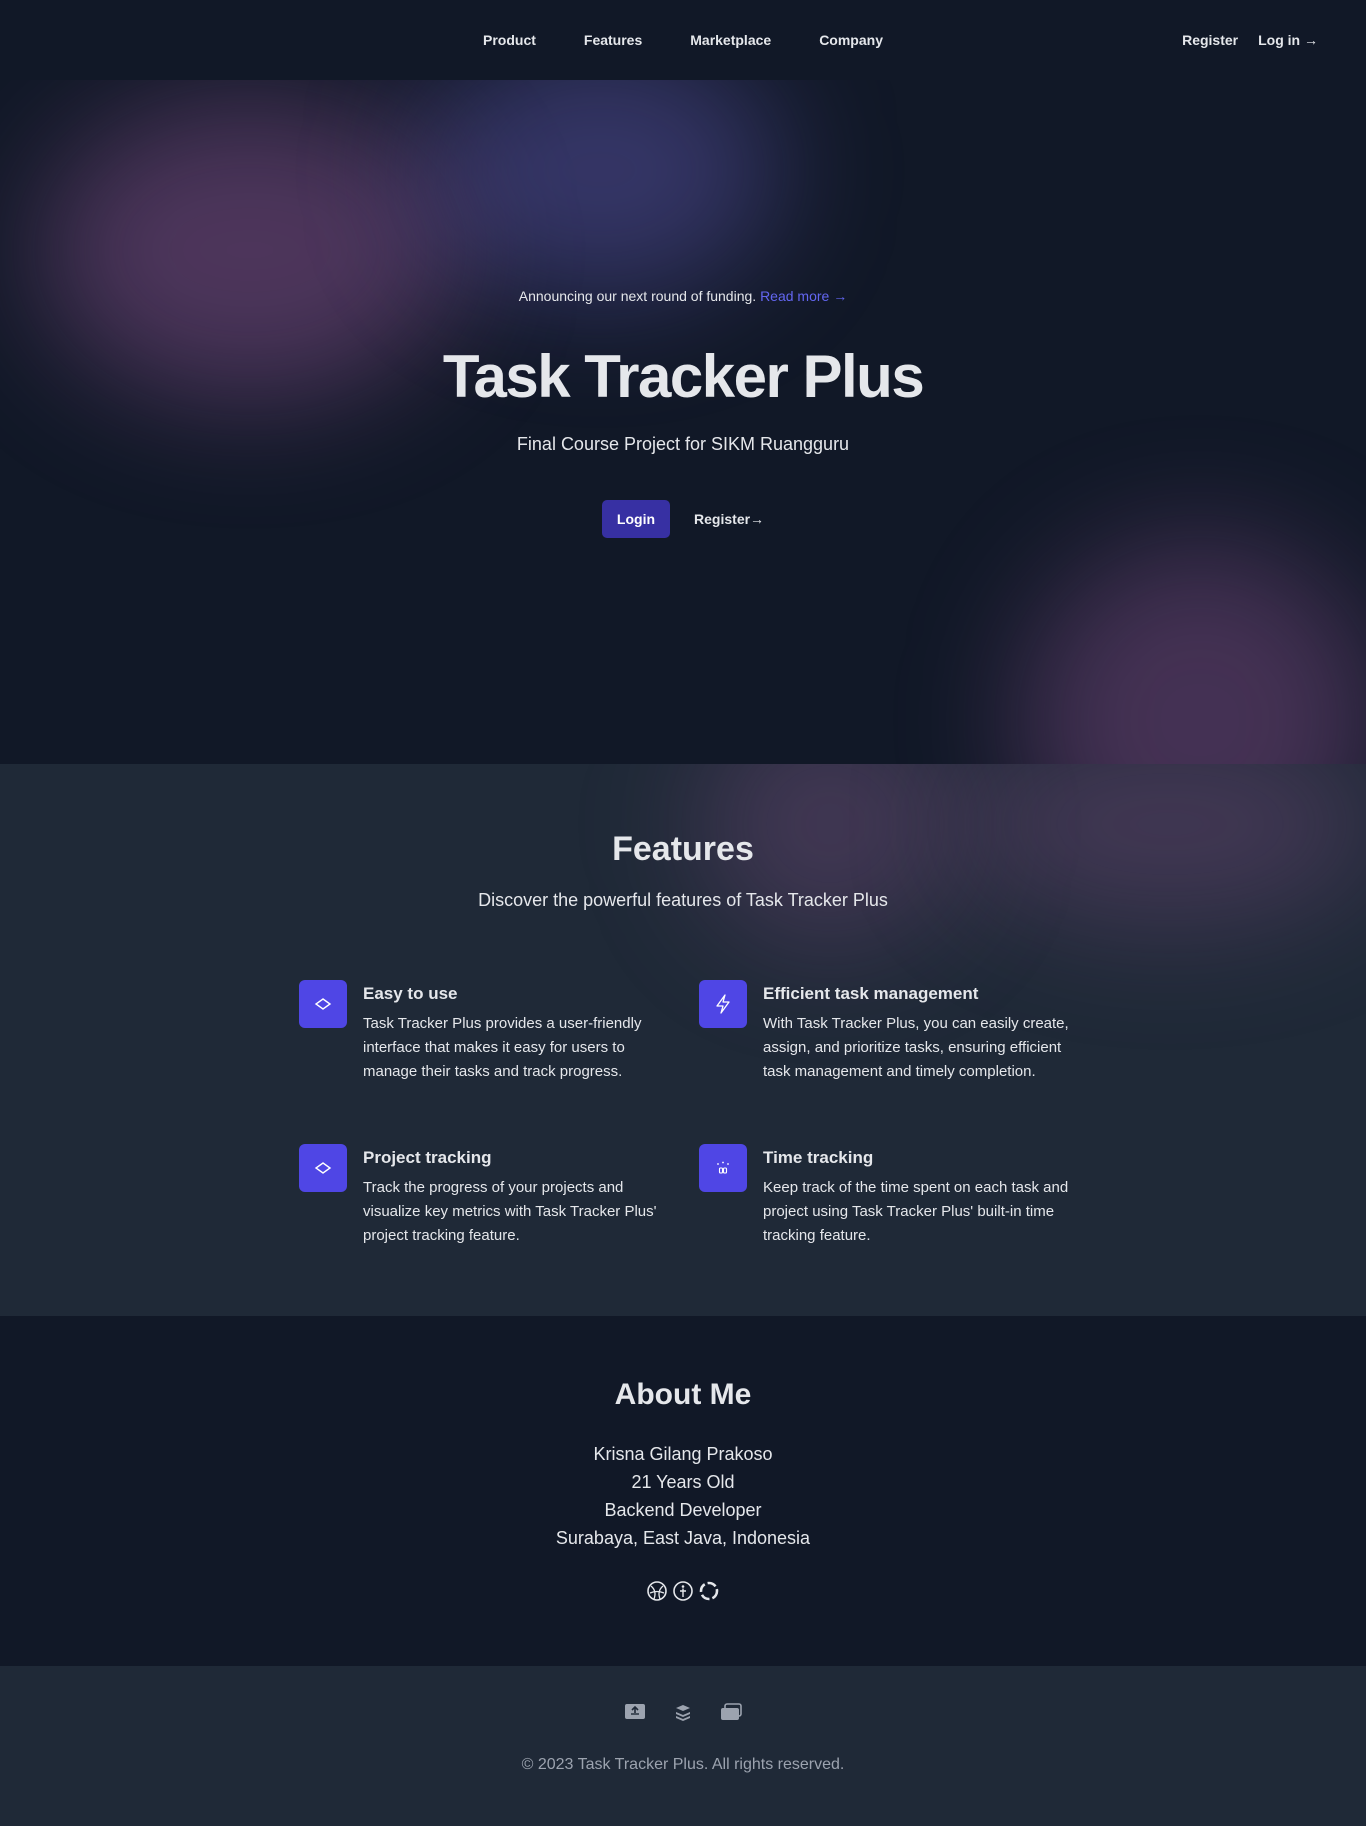 This screenshot has height=1826, width=1366. Describe the element at coordinates (613, 40) in the screenshot. I see `nav-features: Features` at that location.